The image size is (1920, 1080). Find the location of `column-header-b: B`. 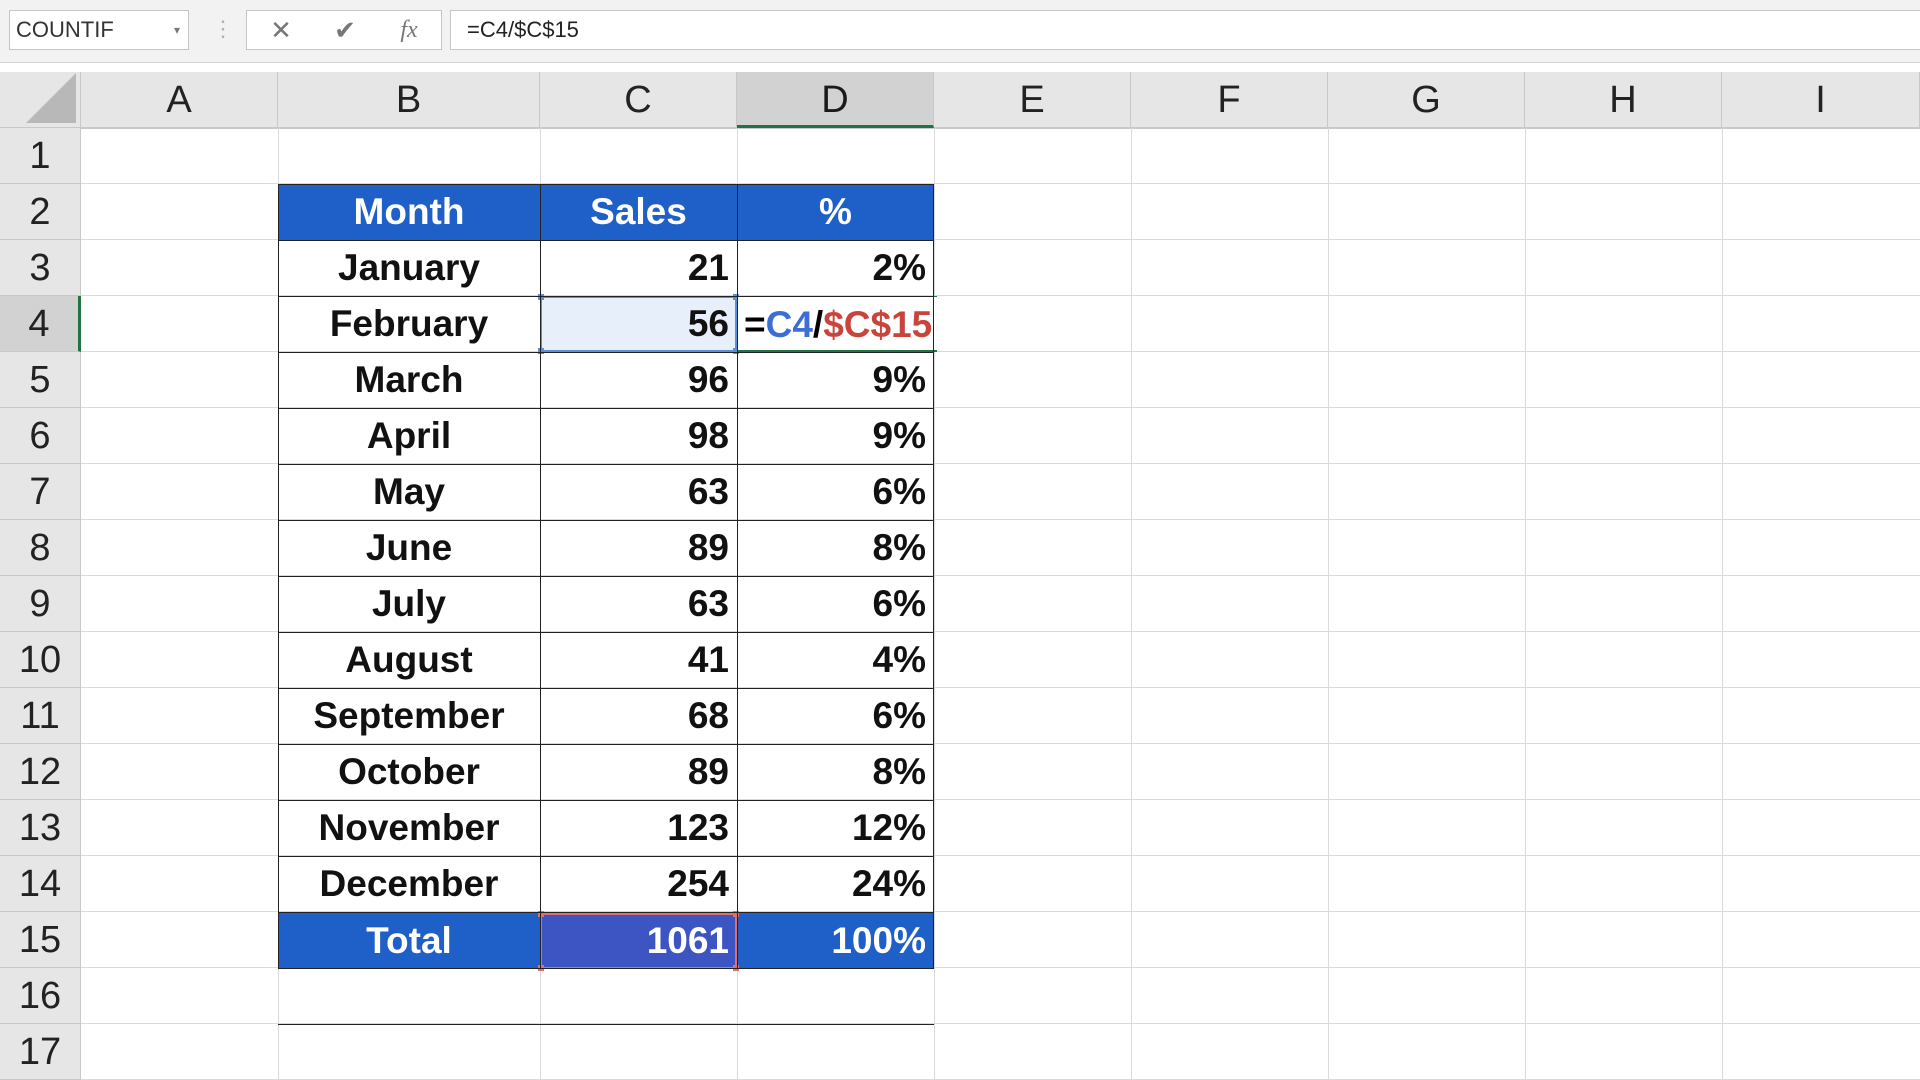

column-header-b: B is located at coordinates (409, 100).